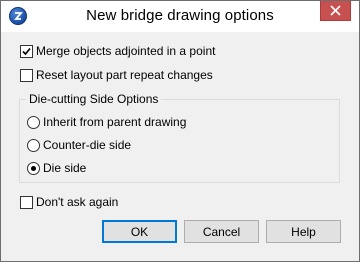 This screenshot has width=360, height=262. I want to click on radio-inherit-parent: Inherit from parent drawing, so click(106, 122).